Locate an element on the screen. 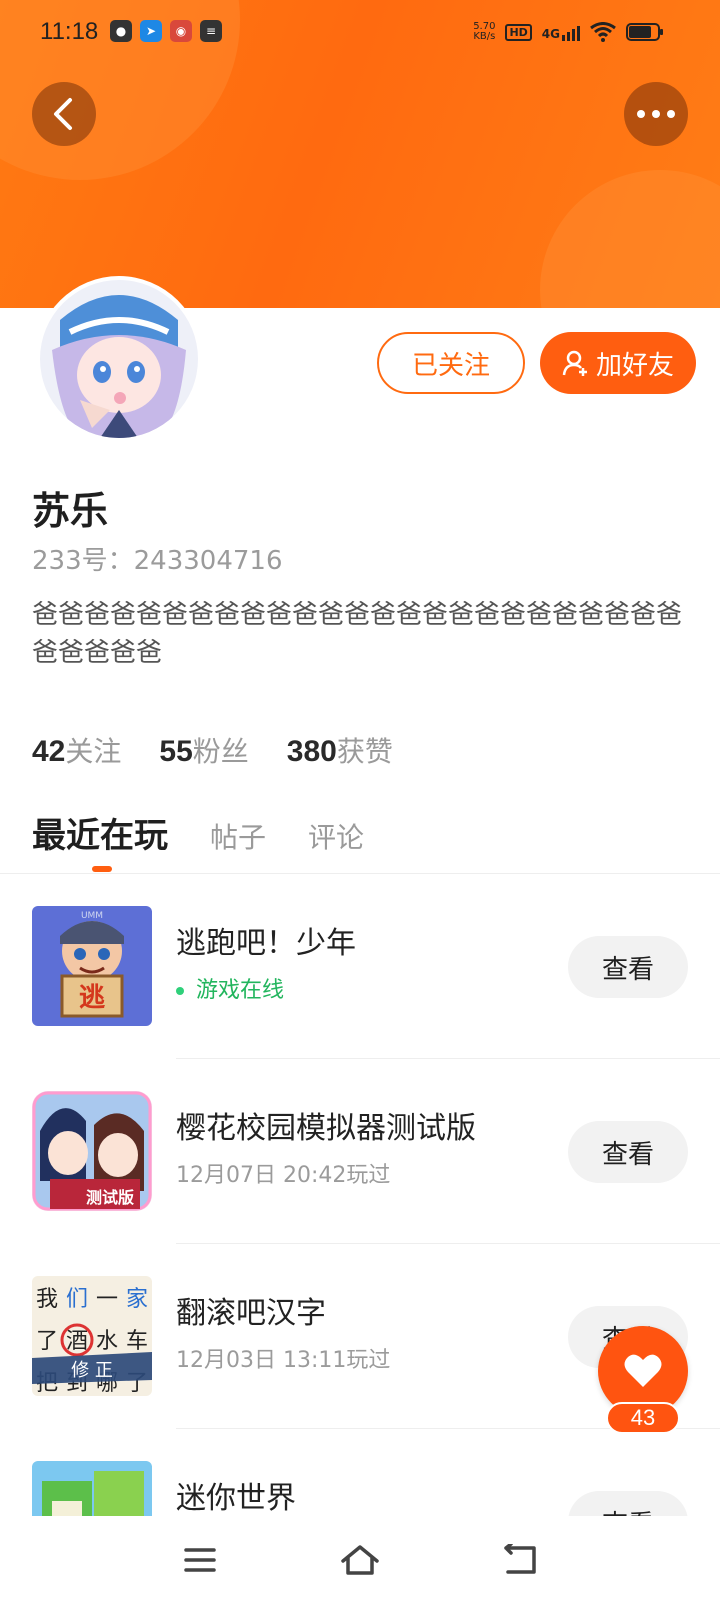 This screenshot has height=1600, width=720. back-icon is located at coordinates (520, 1559).